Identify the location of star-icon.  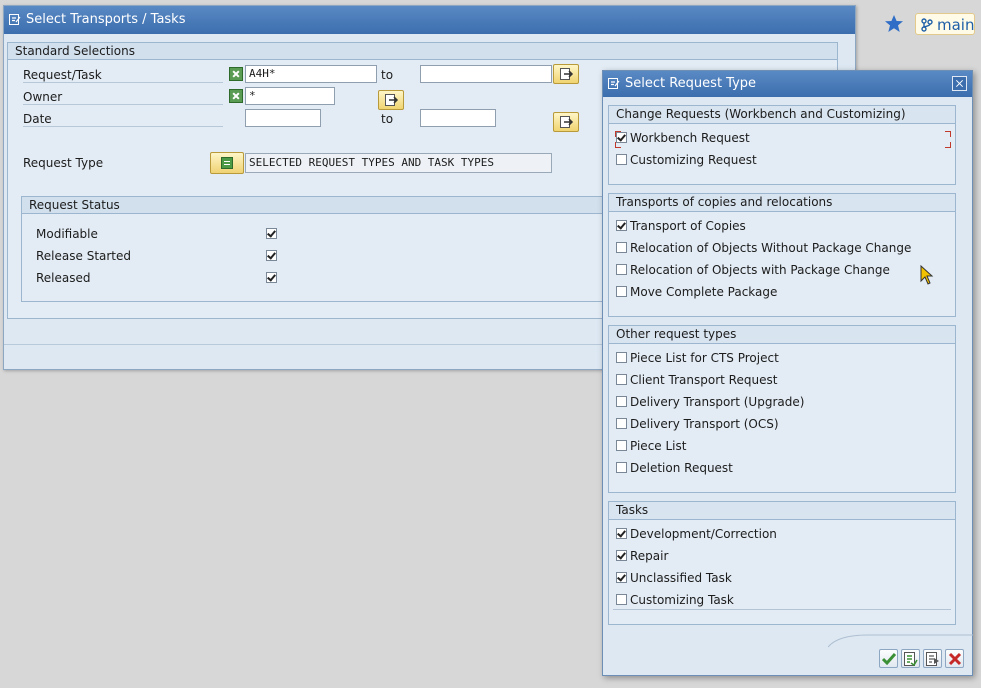
(894, 24).